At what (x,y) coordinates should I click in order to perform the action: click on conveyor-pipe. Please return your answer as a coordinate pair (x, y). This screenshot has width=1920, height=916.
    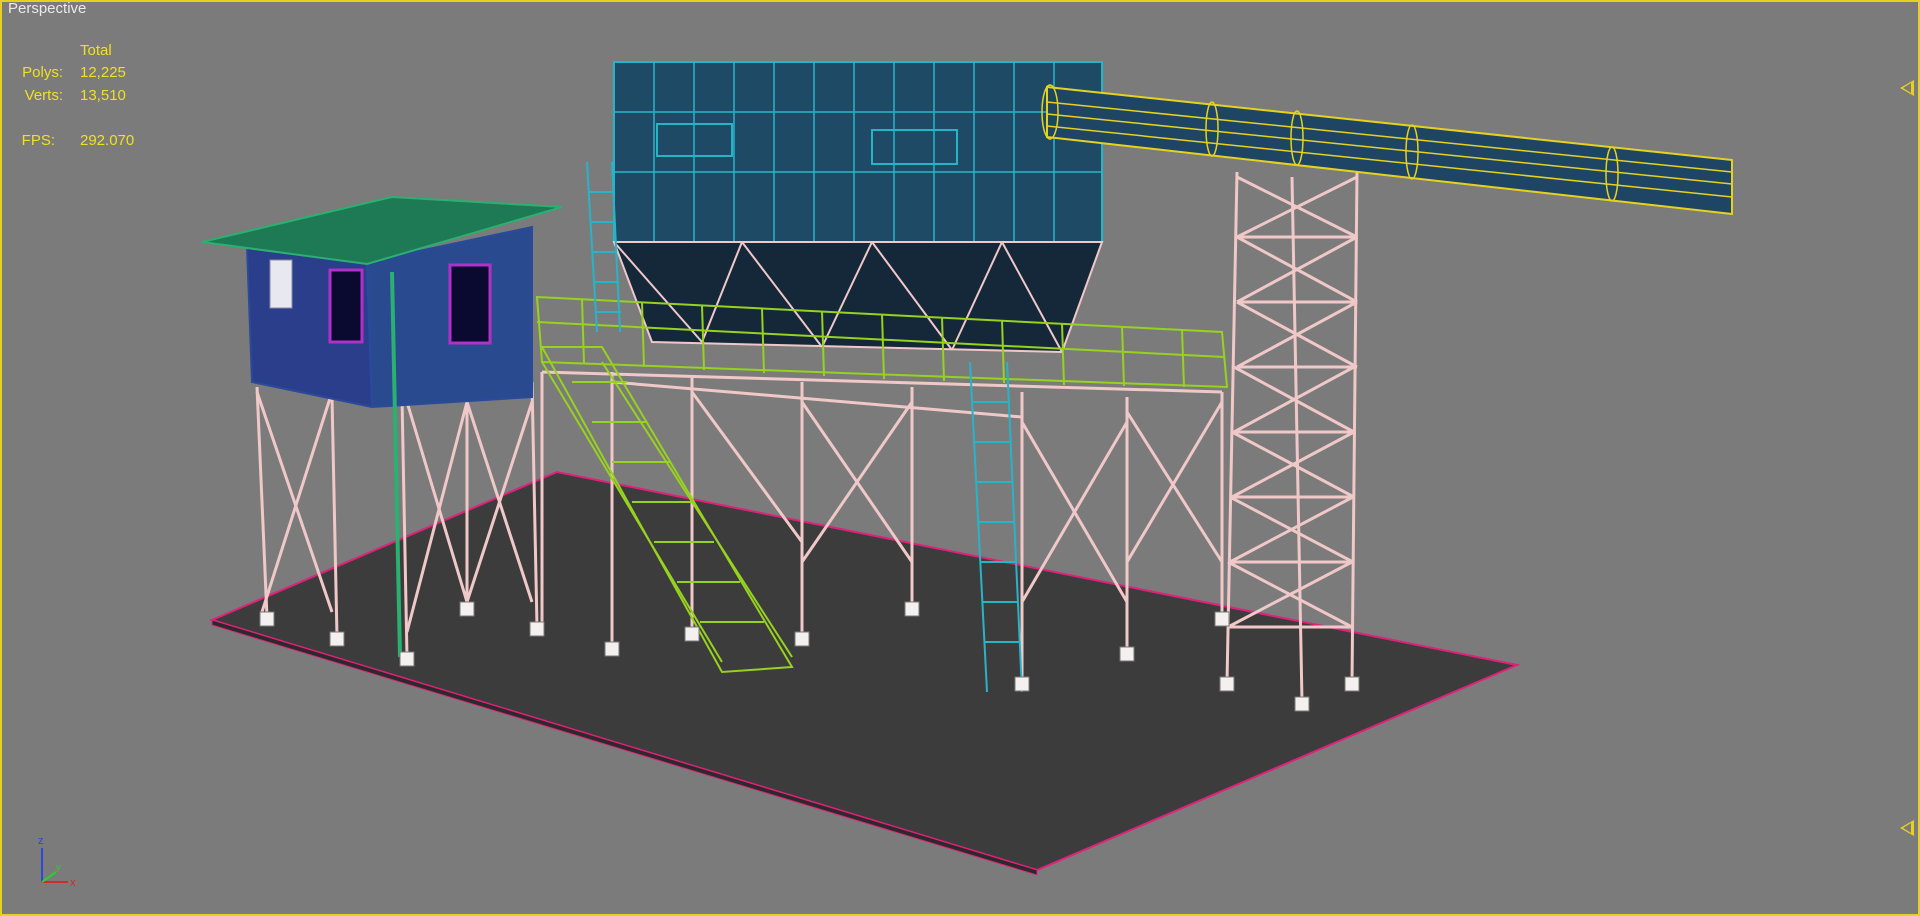
    Looking at the image, I should click on (1387, 150).